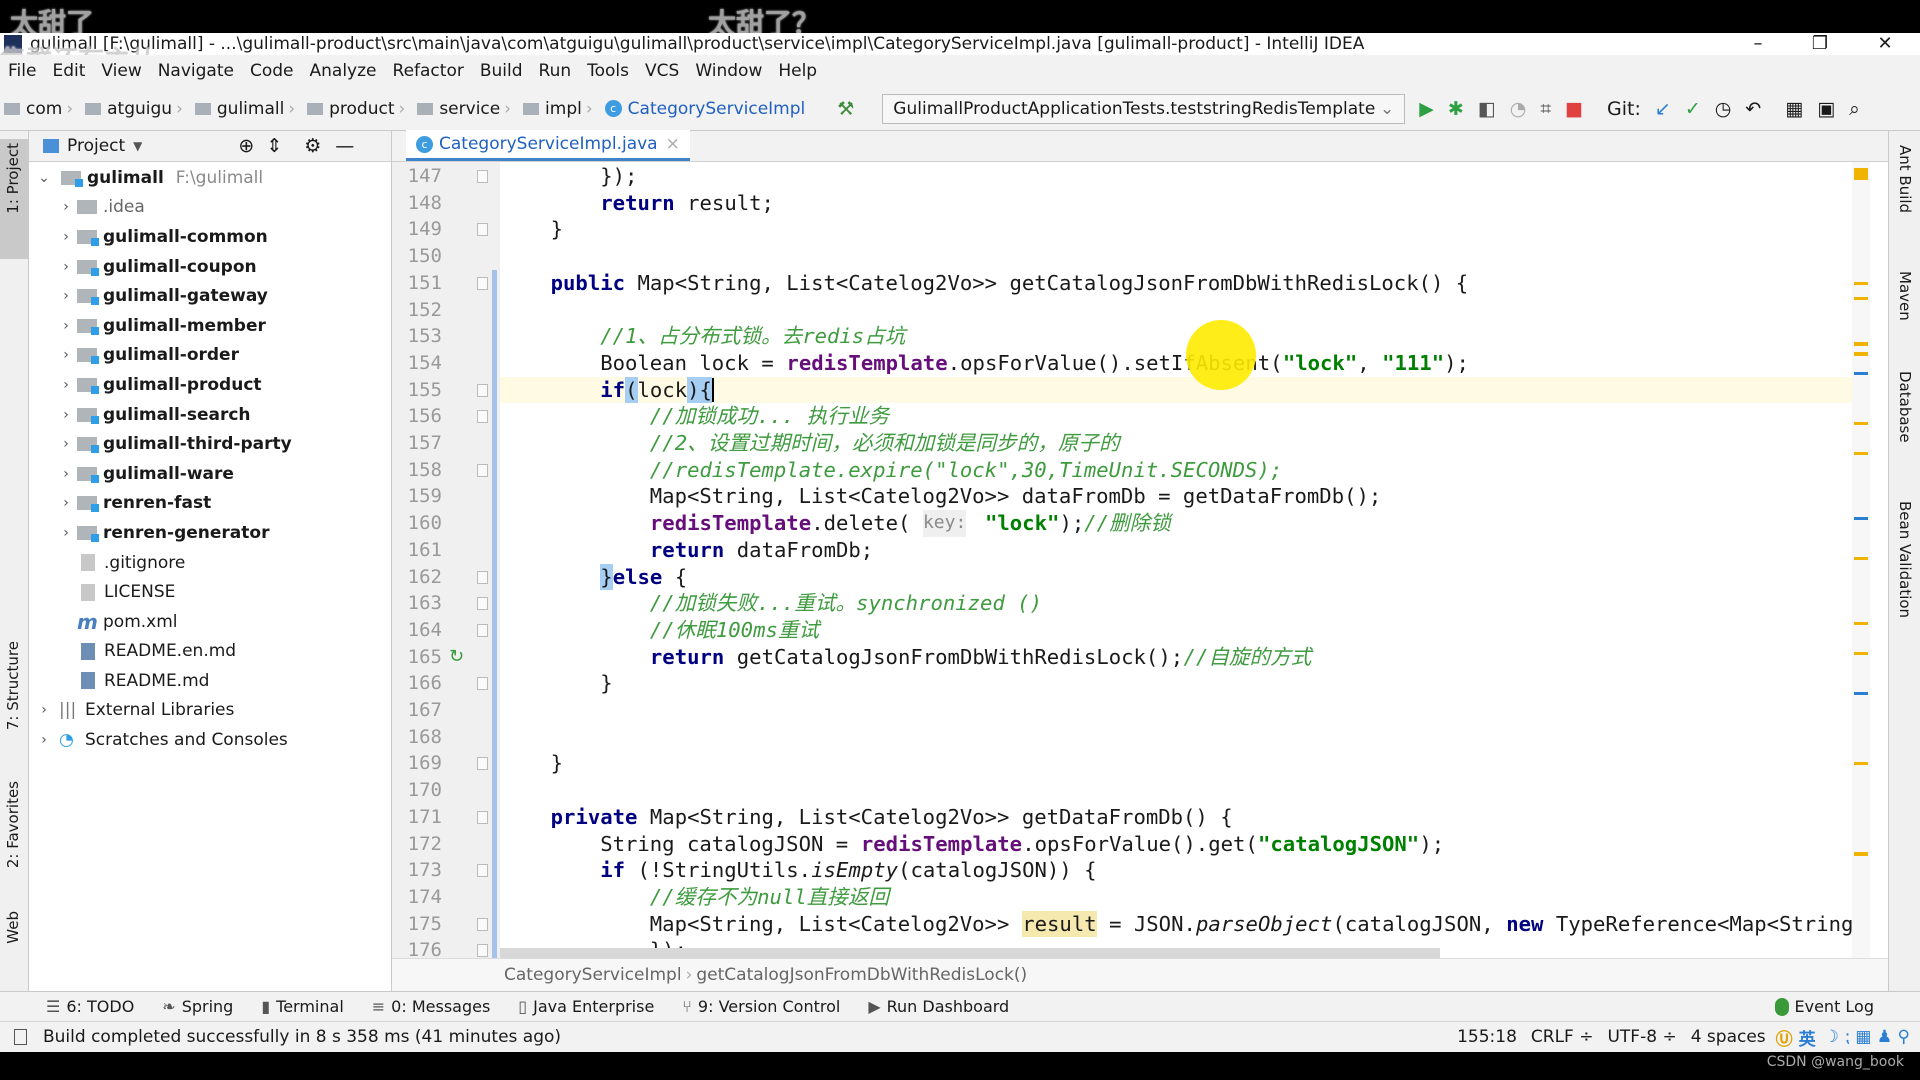  Describe the element at coordinates (246, 146) in the screenshot. I see `locate-icon: ⊕` at that location.